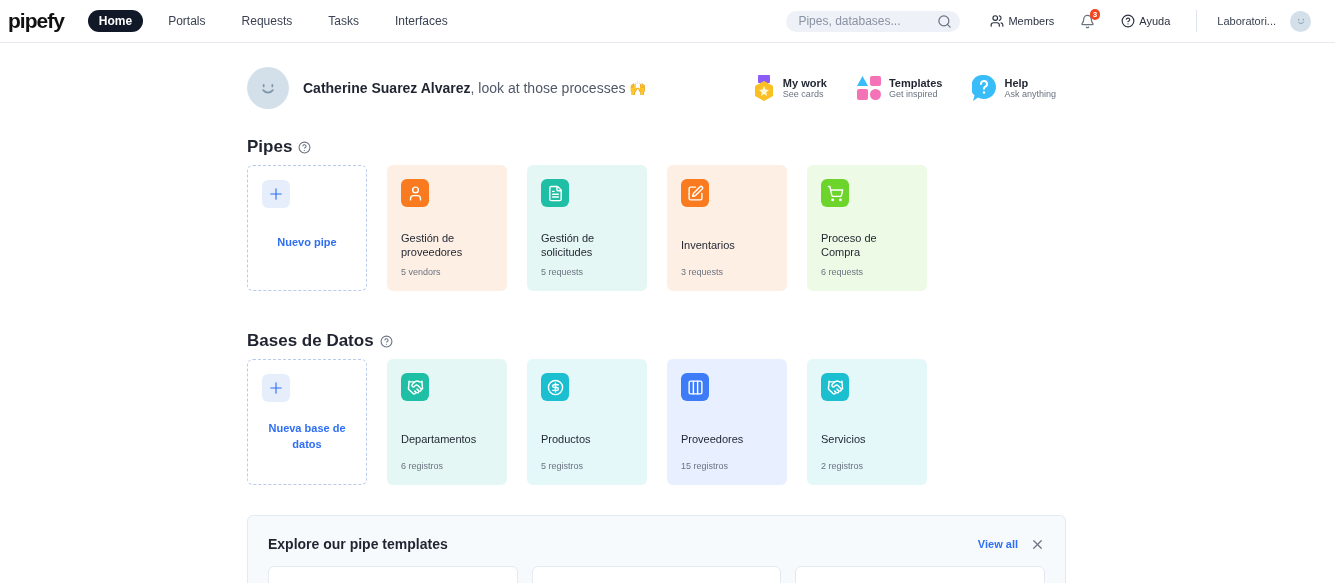 Image resolution: width=1335 pixels, height=583 pixels. I want to click on card-title: Proceso de Compra, so click(849, 245).